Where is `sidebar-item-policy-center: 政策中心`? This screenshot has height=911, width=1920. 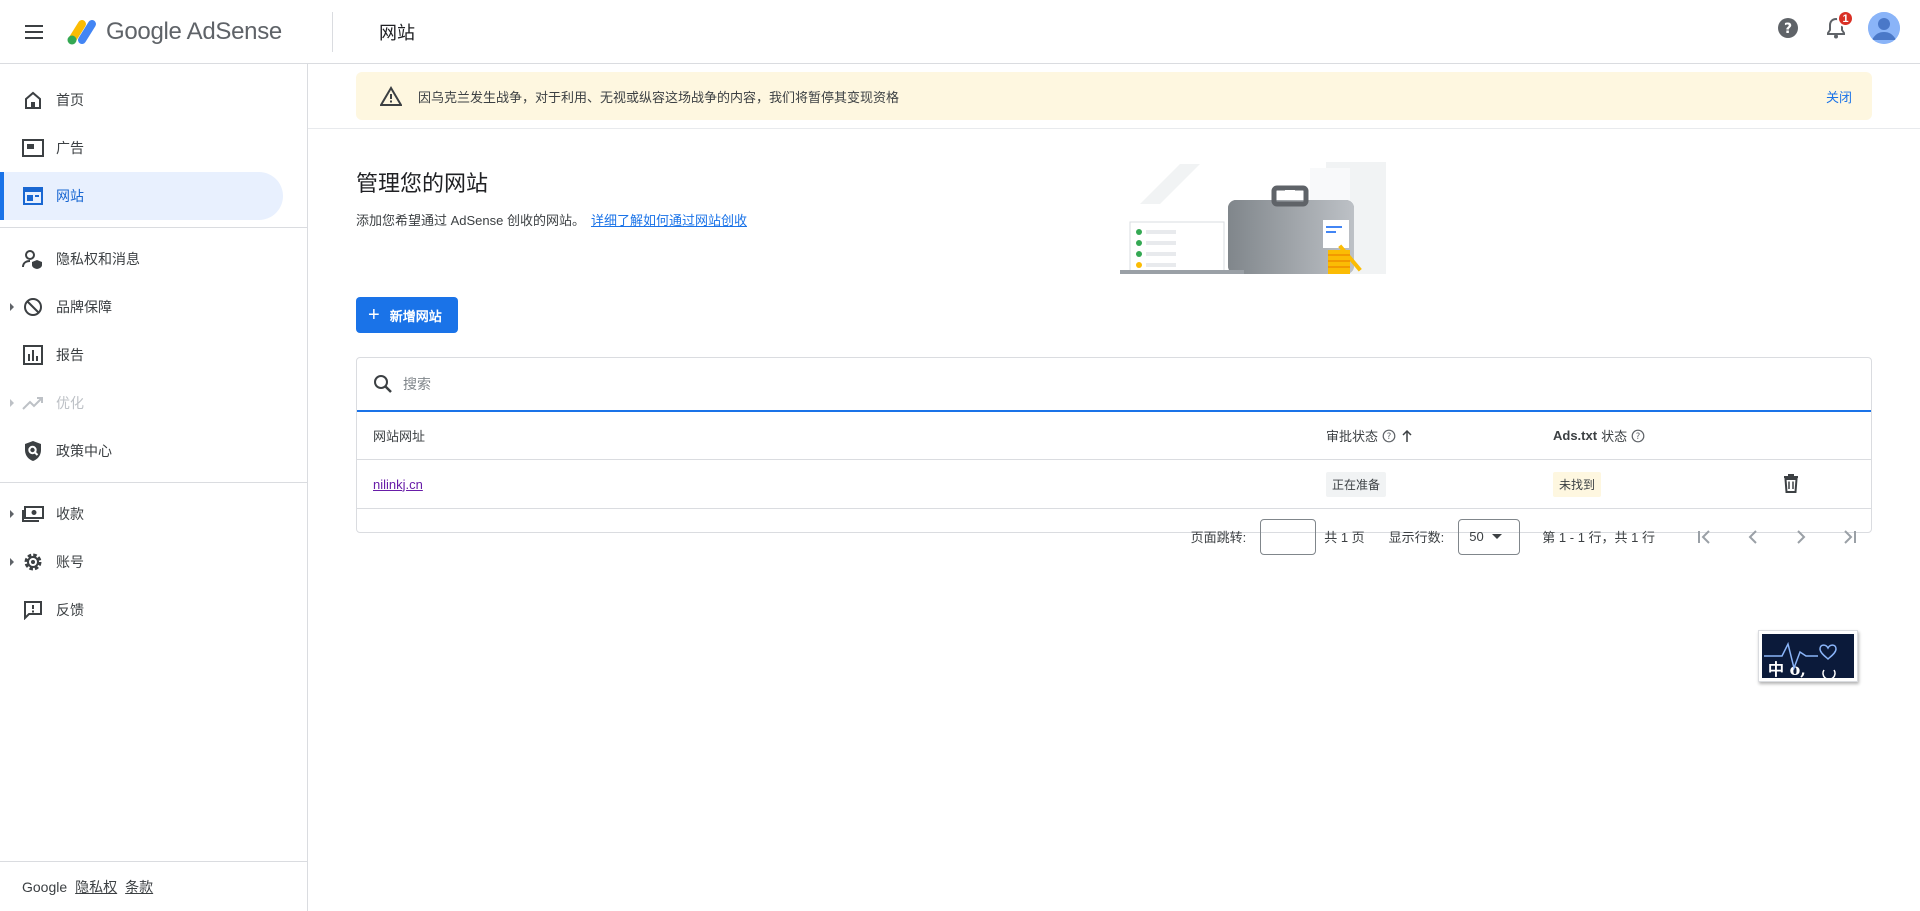 sidebar-item-policy-center: 政策中心 is located at coordinates (141, 451).